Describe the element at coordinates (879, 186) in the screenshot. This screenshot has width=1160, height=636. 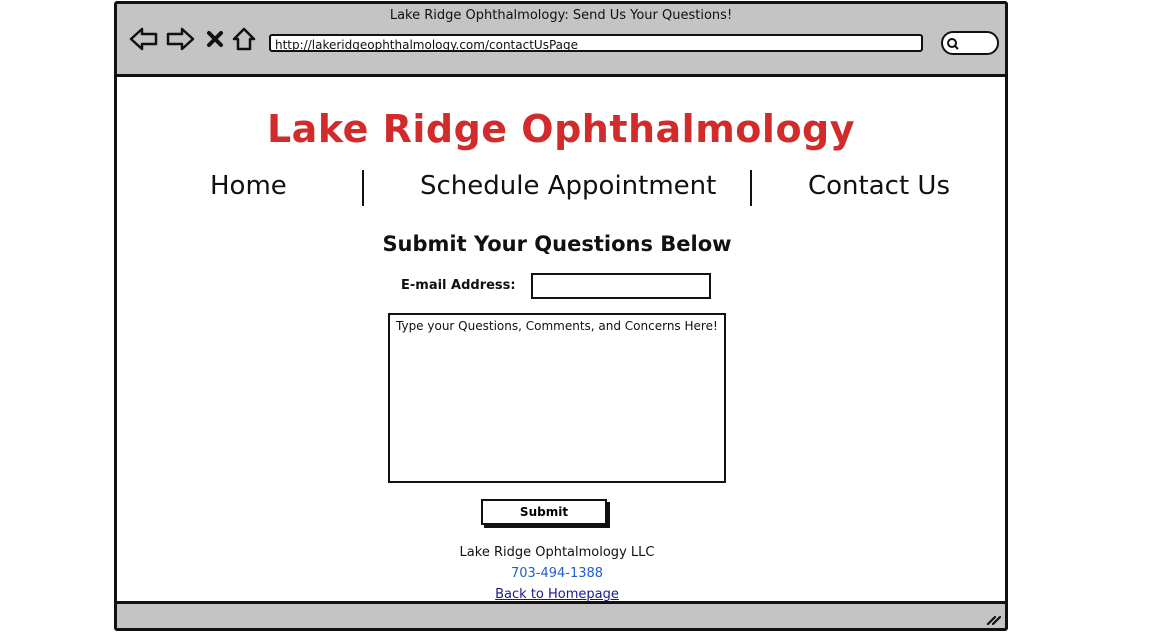
I see `nav-contact-us: Contact Us` at that location.